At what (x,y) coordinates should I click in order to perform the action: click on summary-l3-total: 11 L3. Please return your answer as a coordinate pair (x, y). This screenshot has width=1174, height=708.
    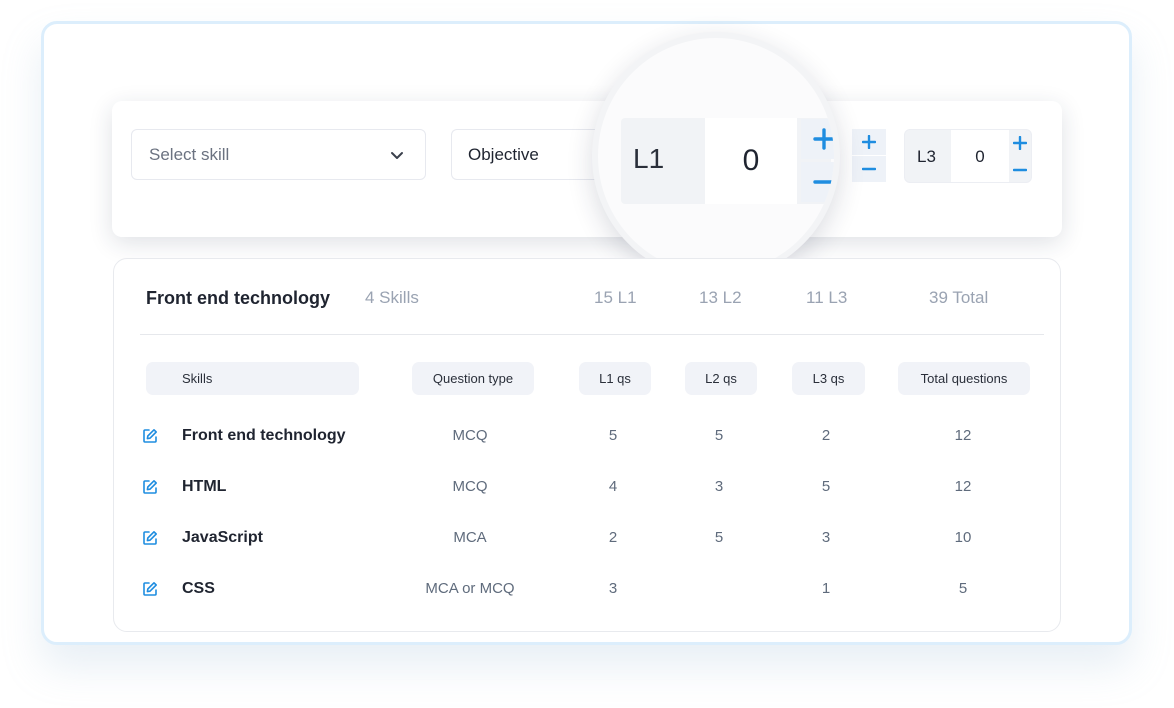
    Looking at the image, I should click on (827, 297).